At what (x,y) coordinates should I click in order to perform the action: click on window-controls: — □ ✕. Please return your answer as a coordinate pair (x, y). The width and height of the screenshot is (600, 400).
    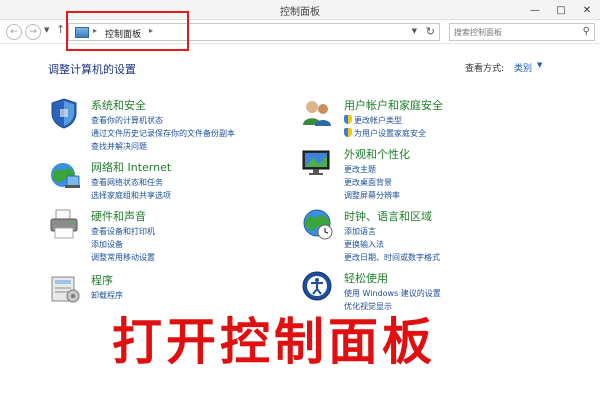
    Looking at the image, I should click on (561, 10).